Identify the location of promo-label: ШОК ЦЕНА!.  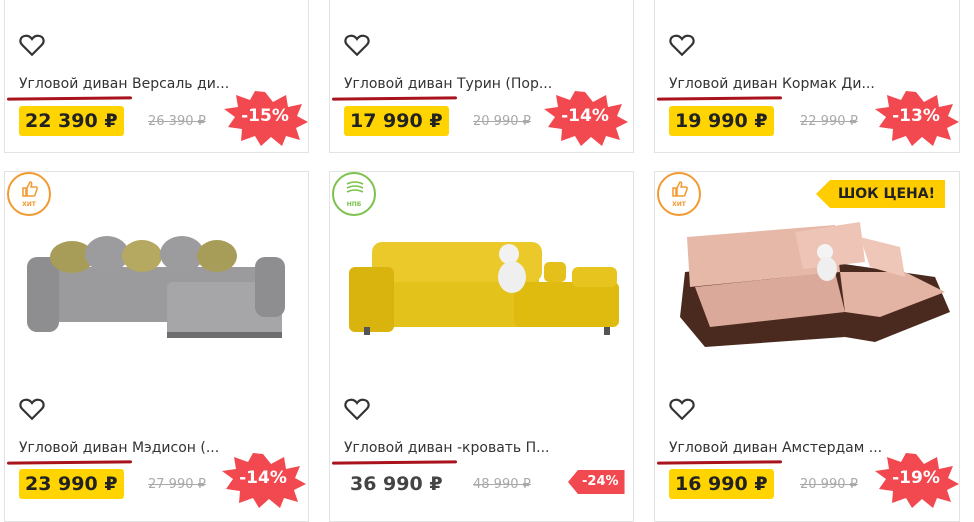
(880, 194).